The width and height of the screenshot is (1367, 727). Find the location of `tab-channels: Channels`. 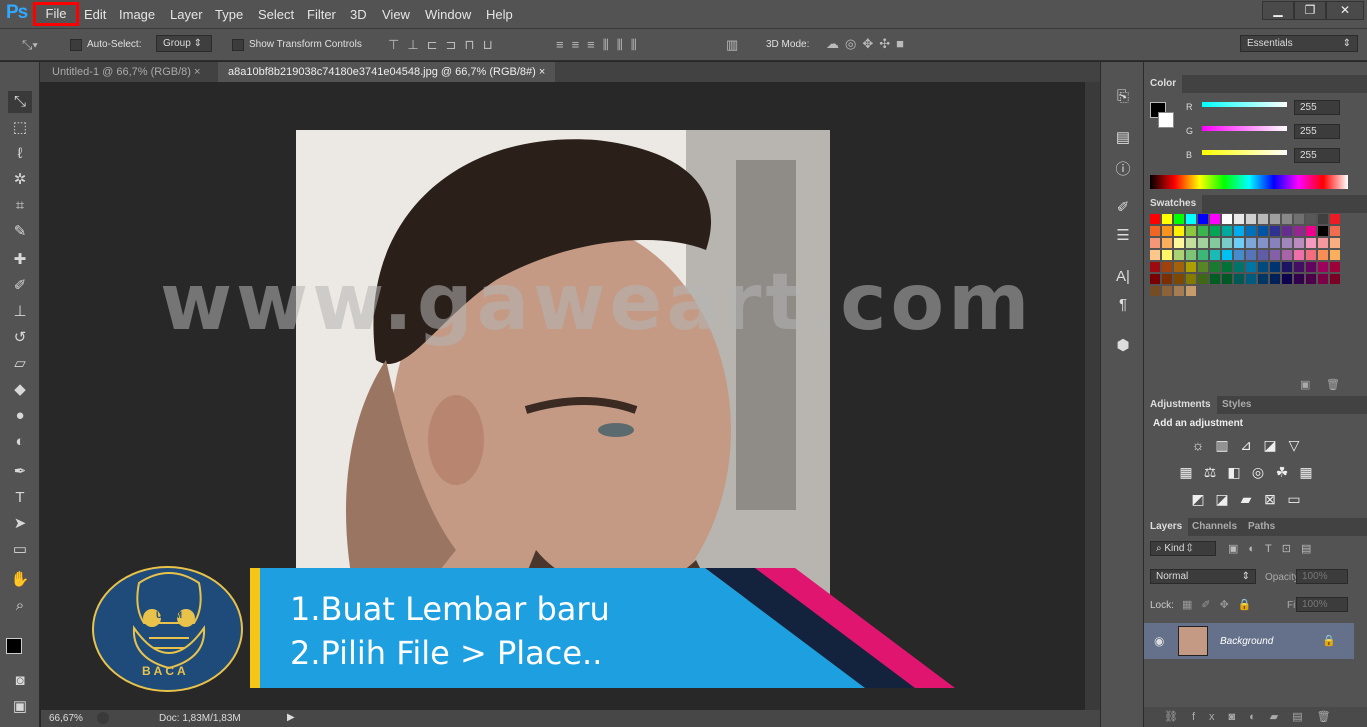

tab-channels: Channels is located at coordinates (1214, 527).